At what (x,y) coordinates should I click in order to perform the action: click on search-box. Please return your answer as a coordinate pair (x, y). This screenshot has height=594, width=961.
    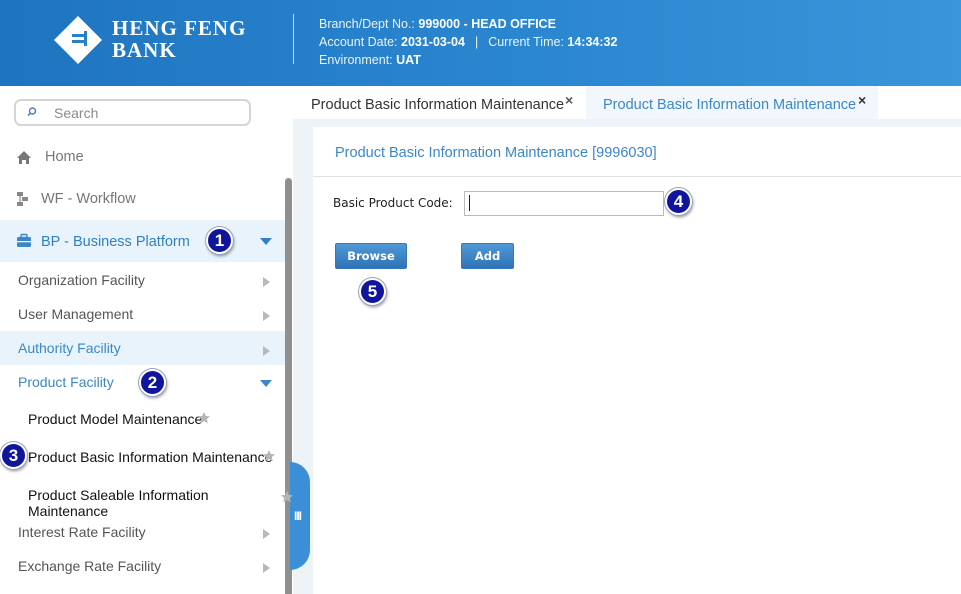
    Looking at the image, I should click on (132, 112).